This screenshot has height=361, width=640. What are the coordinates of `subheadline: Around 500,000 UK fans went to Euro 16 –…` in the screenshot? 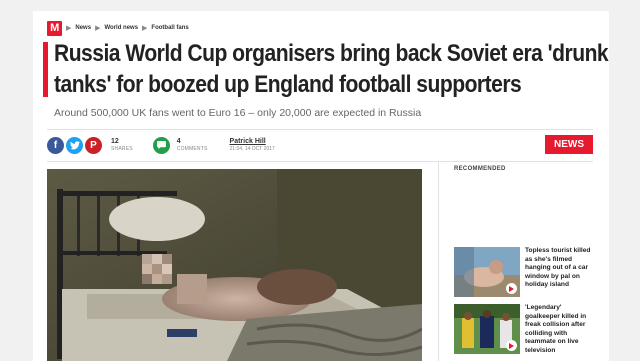 It's located at (238, 113).